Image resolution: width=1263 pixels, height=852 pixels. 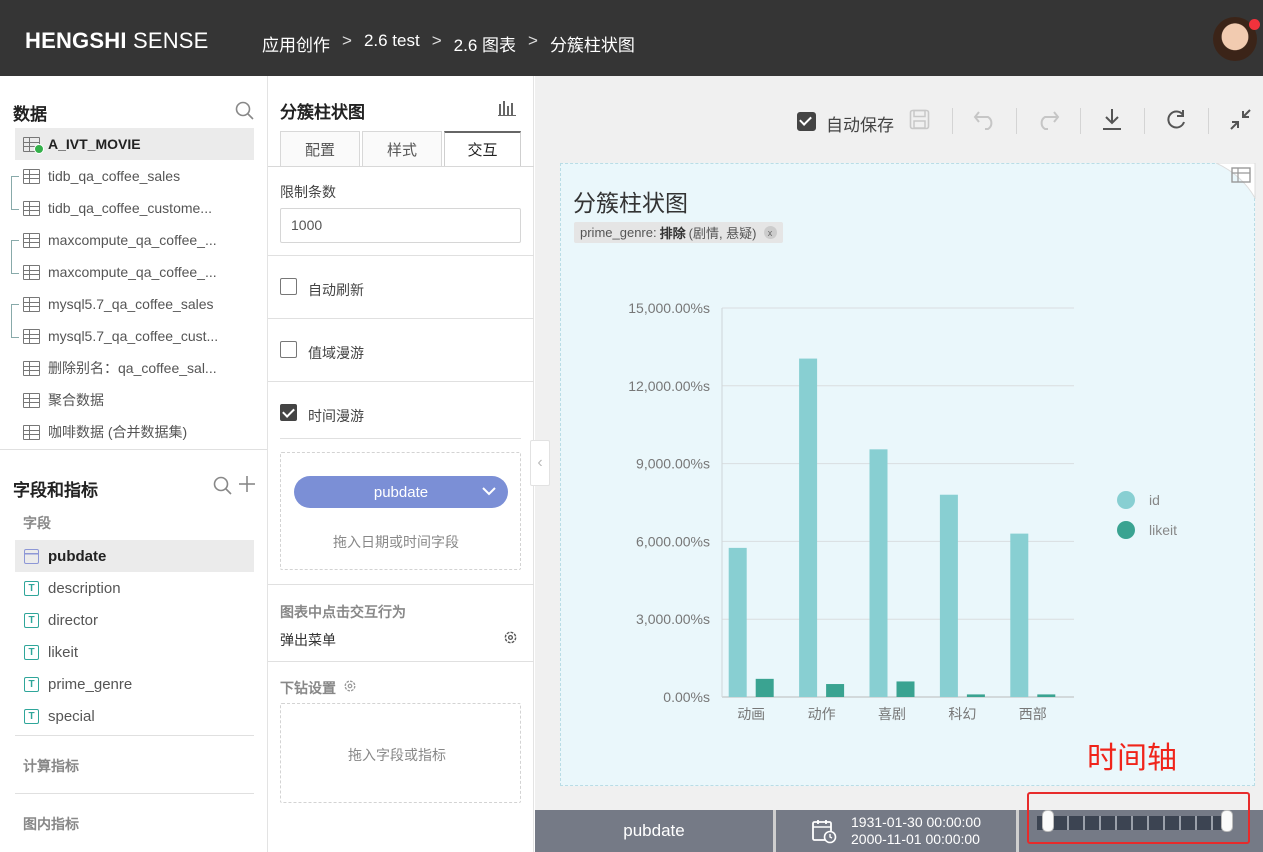 I want to click on timeline-range: 1931-01-30 00:00:00 2000-11-01 00:00:00, so click(x=896, y=831).